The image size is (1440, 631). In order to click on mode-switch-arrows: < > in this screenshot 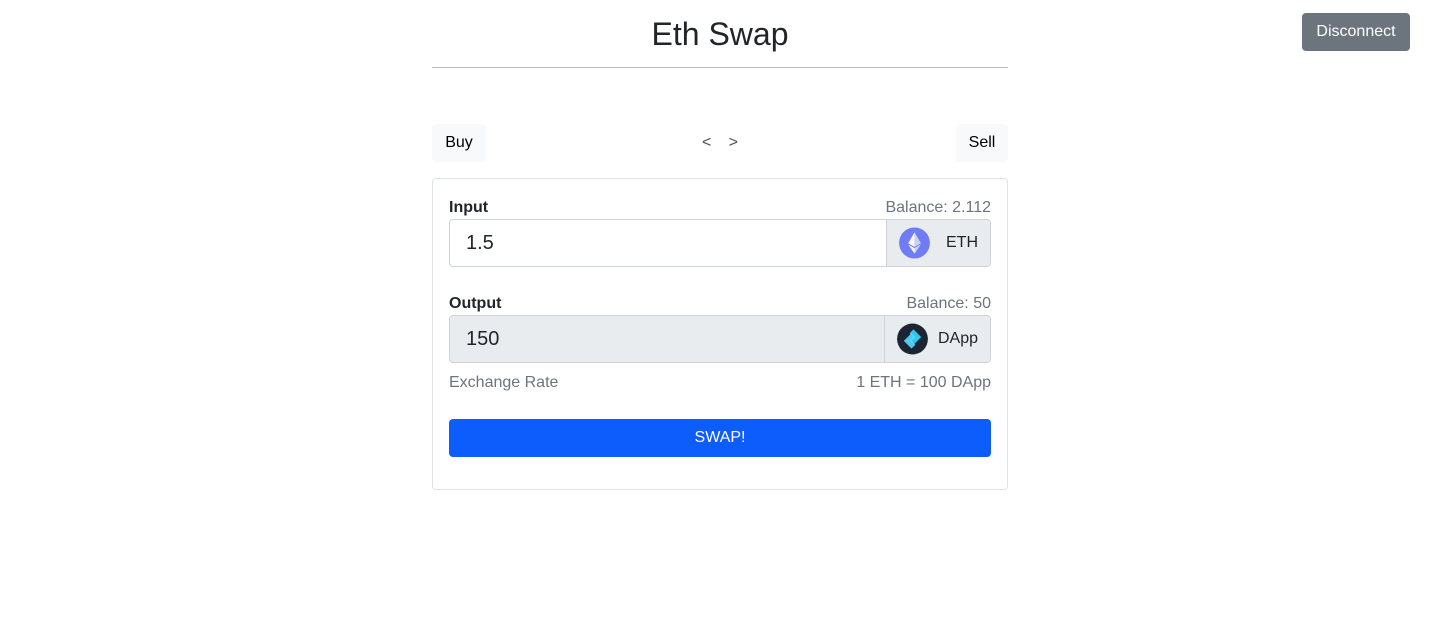, I will do `click(720, 143)`.